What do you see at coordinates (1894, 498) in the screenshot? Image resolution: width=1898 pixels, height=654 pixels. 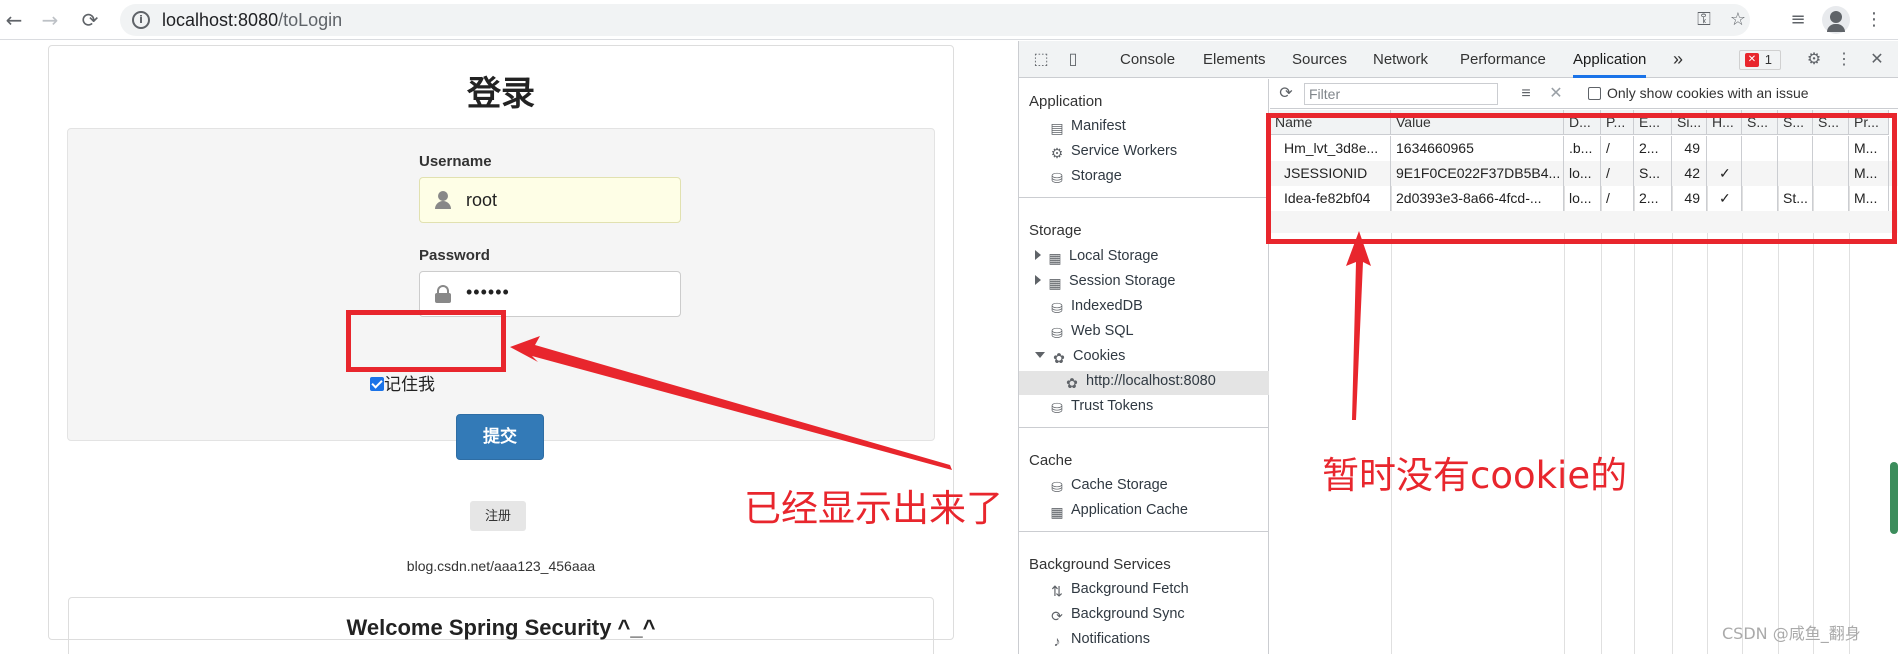 I see `scrollbar-thumb` at bounding box center [1894, 498].